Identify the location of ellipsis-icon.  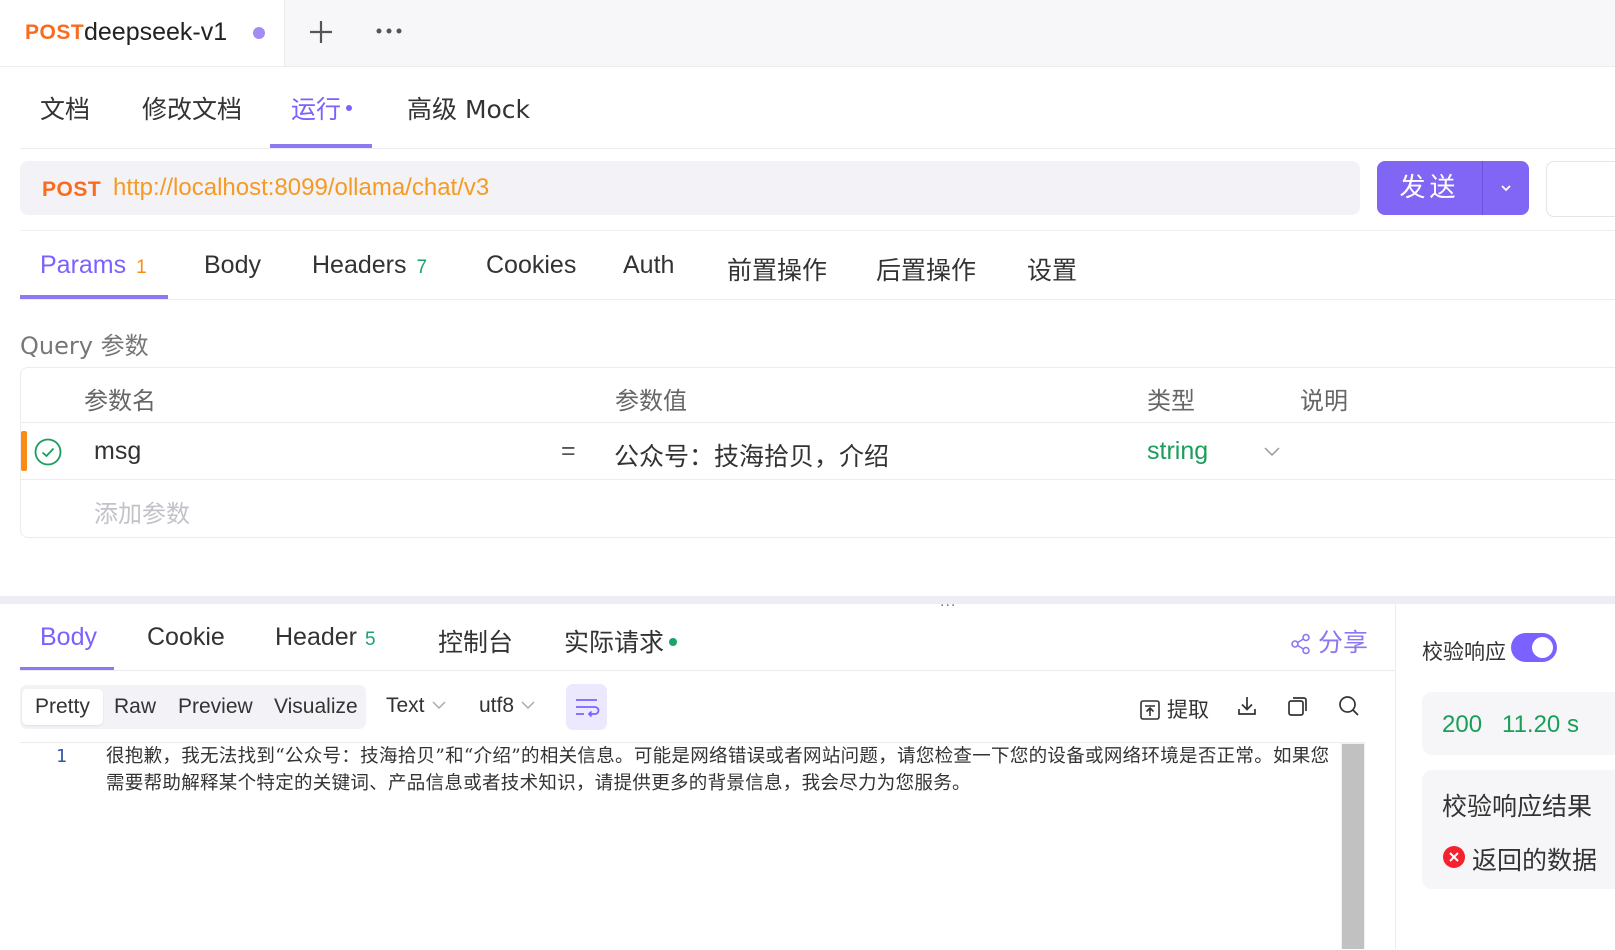
(389, 31).